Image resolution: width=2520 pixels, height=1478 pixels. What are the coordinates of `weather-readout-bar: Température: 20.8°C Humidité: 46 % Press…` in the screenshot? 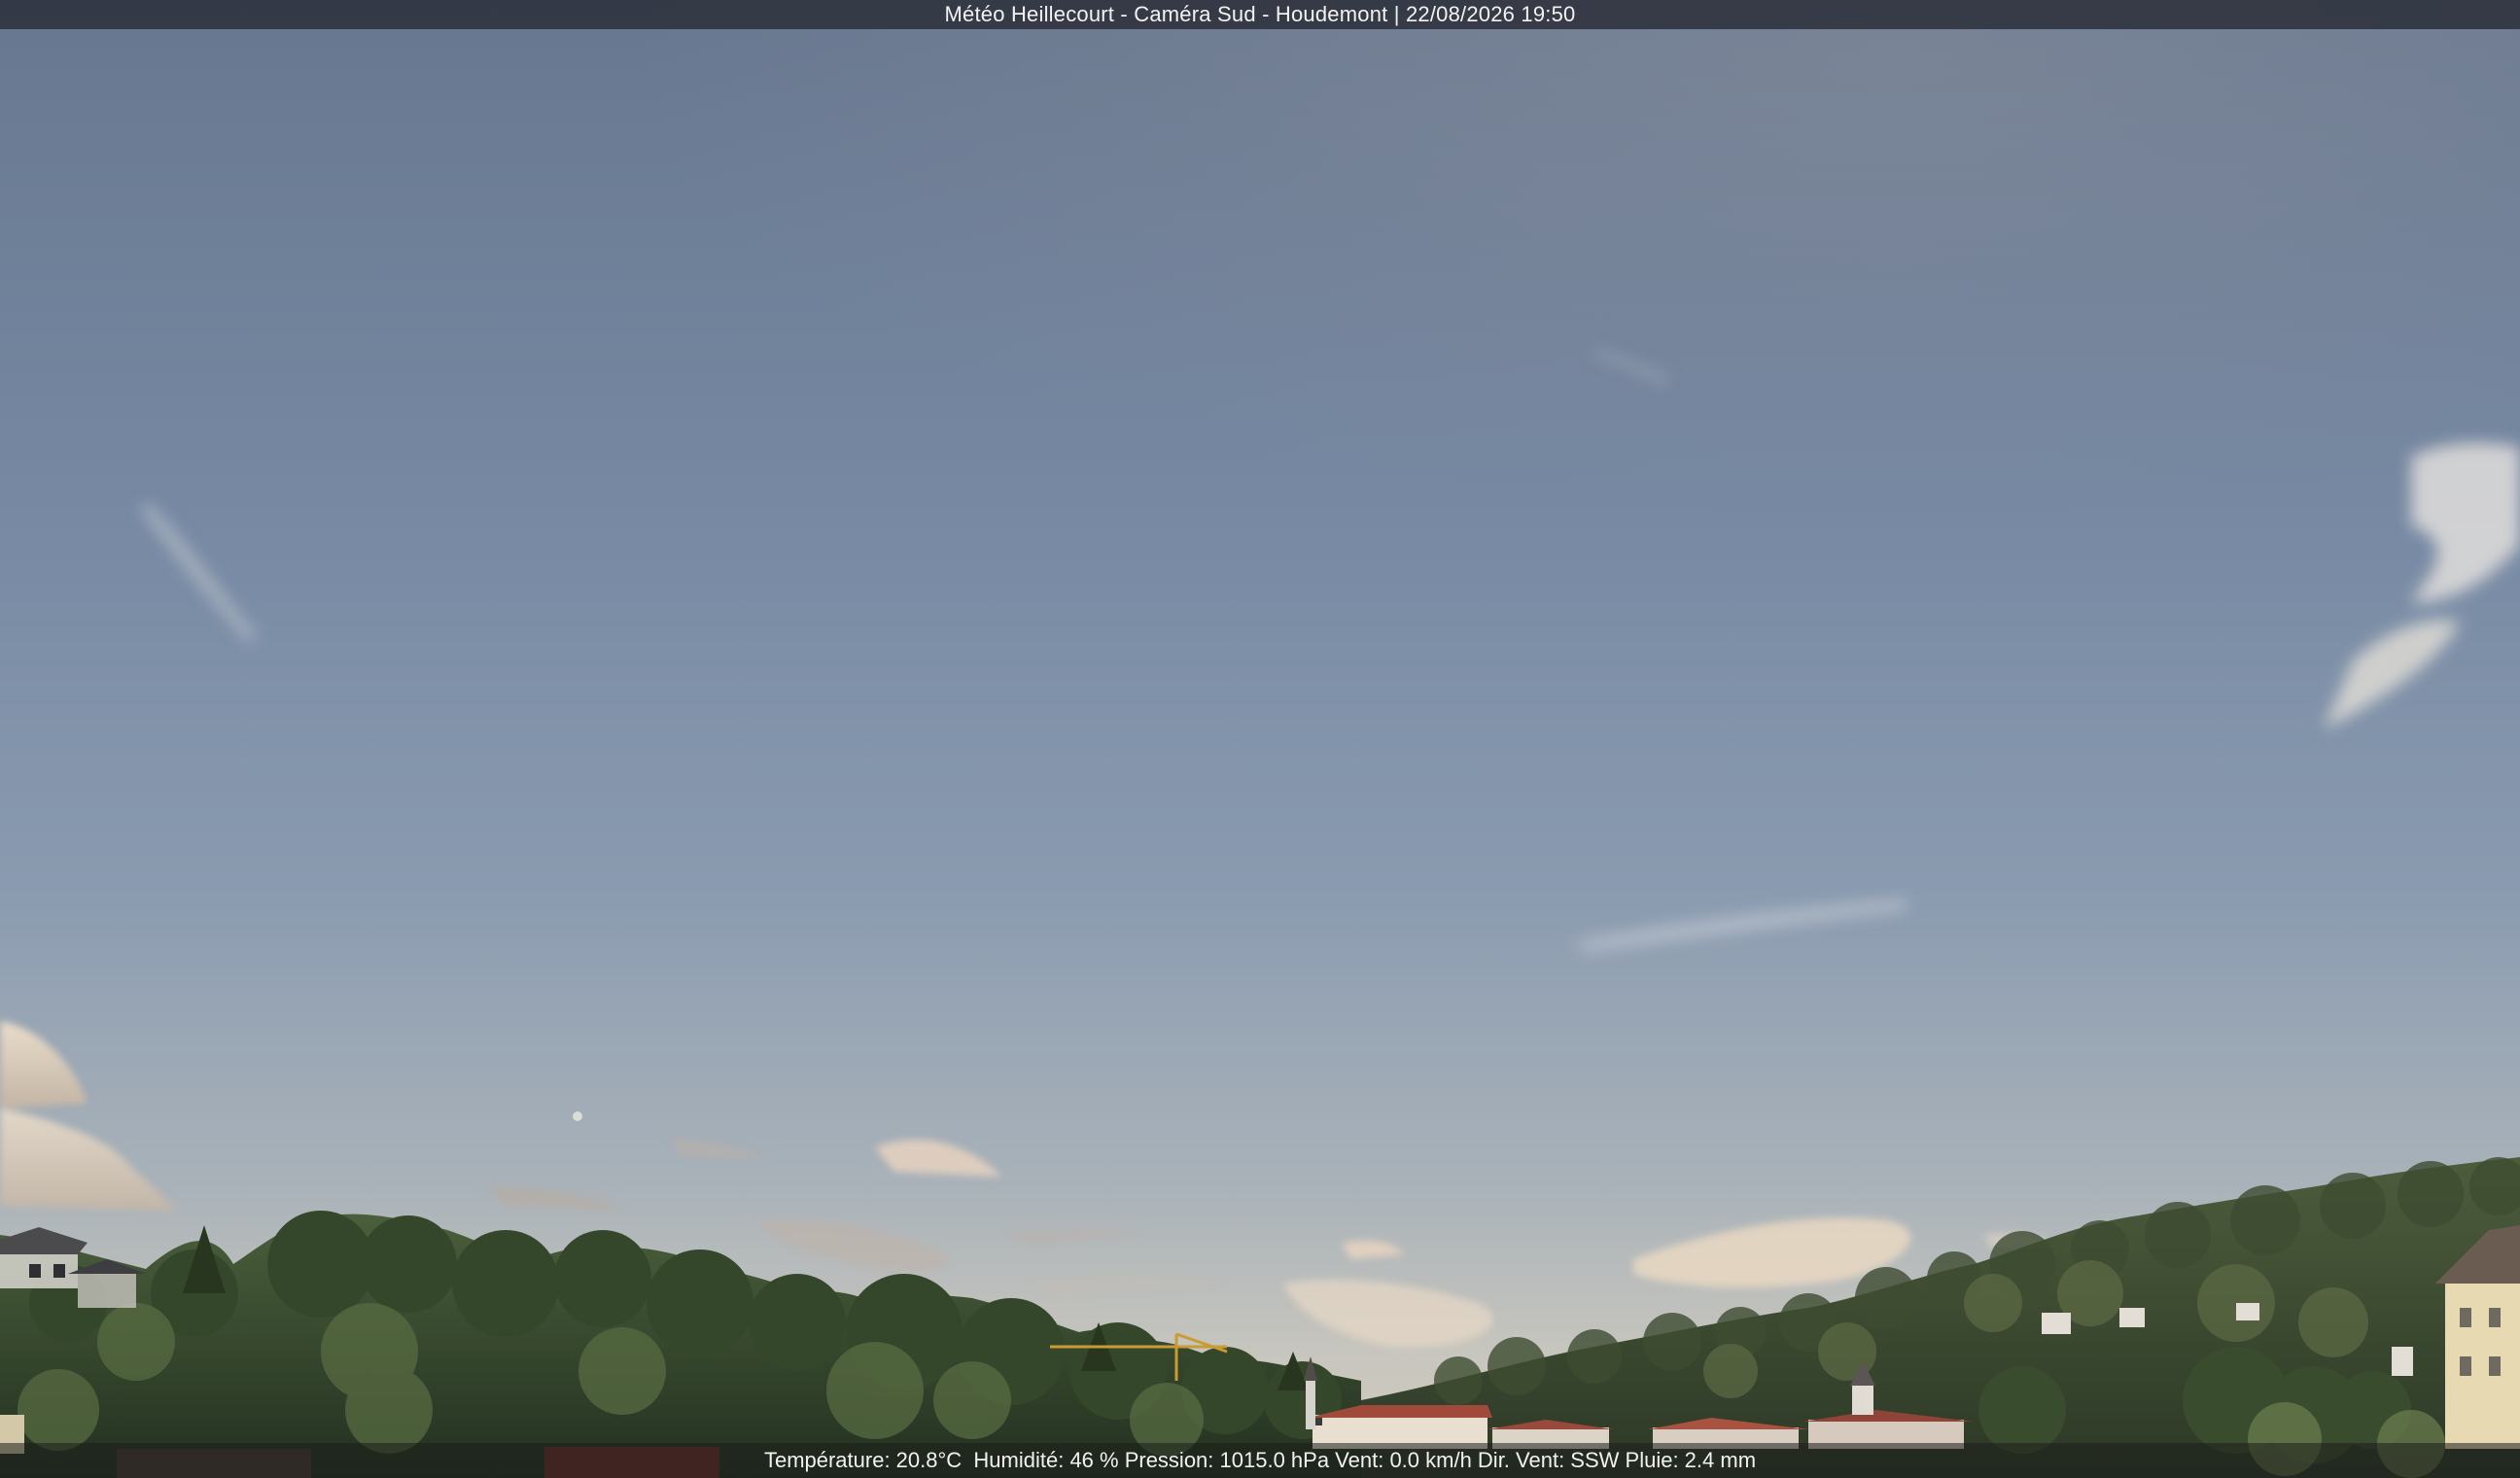 It's located at (1260, 1460).